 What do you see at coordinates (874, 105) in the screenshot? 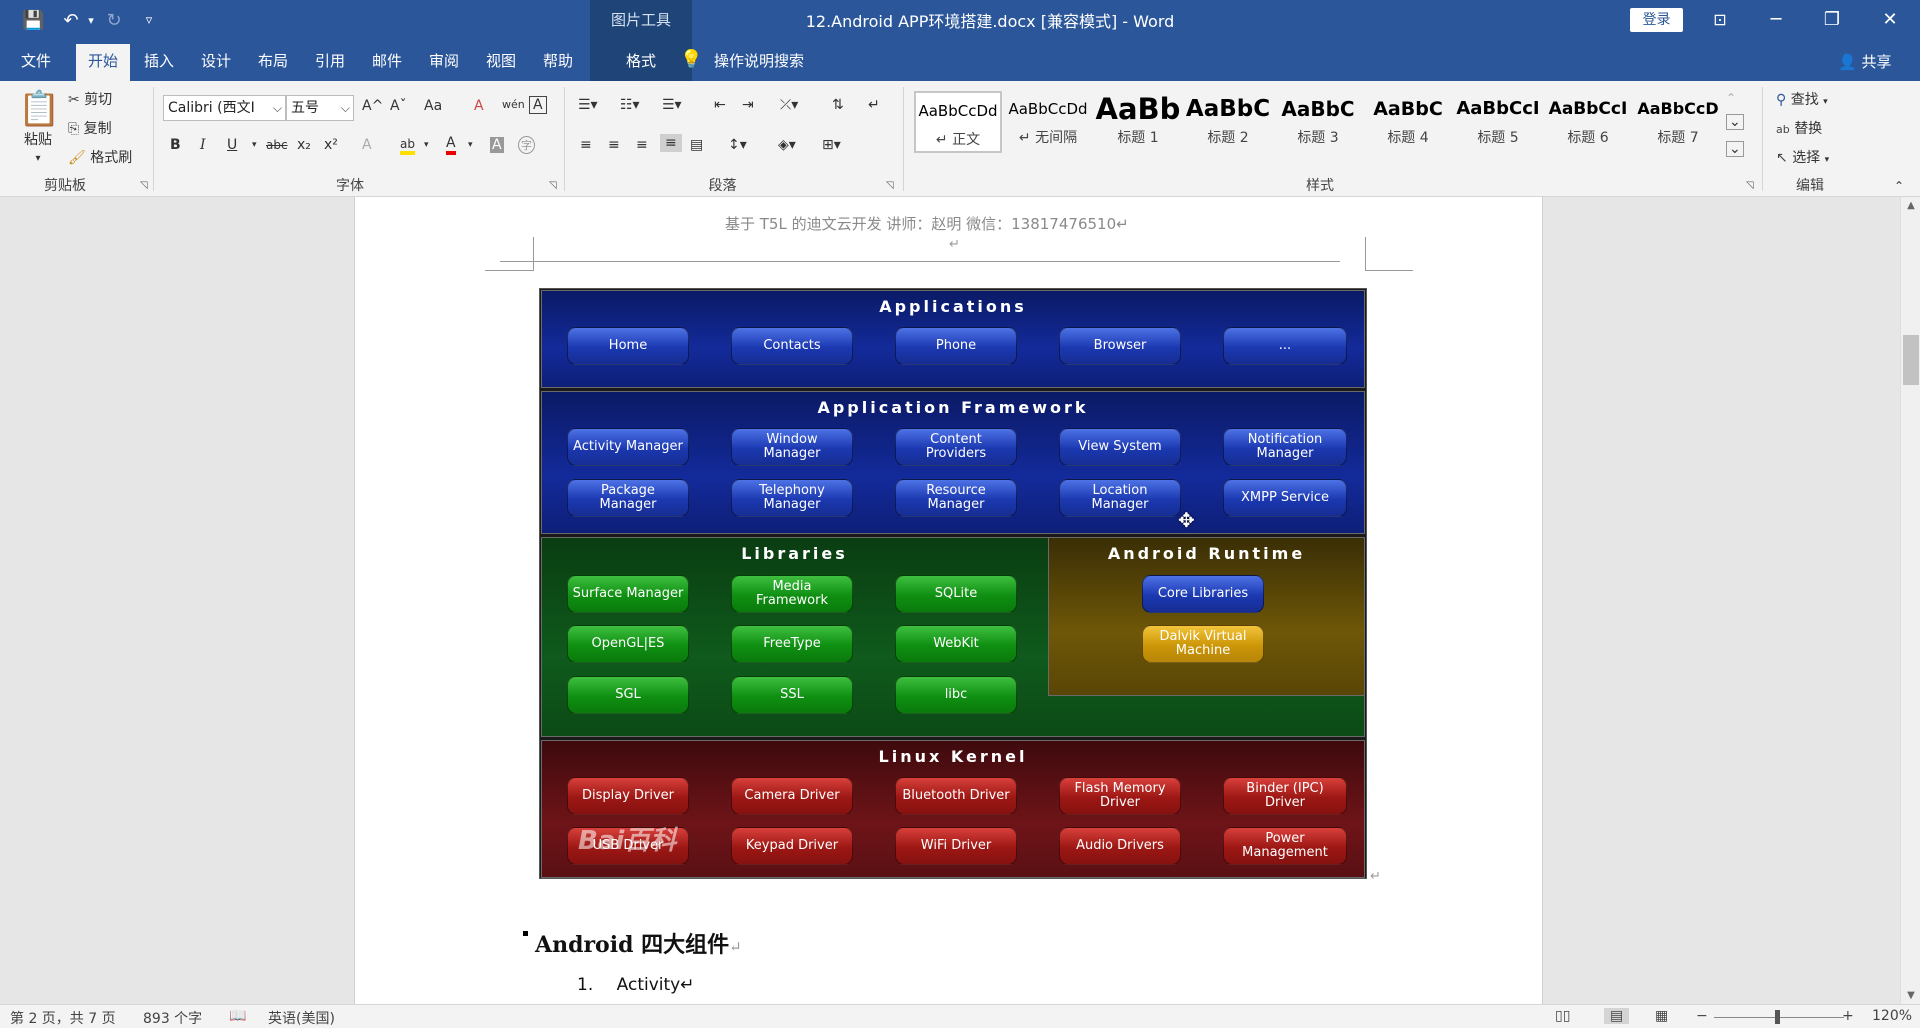
I see `show-marks-icon: ↵` at bounding box center [874, 105].